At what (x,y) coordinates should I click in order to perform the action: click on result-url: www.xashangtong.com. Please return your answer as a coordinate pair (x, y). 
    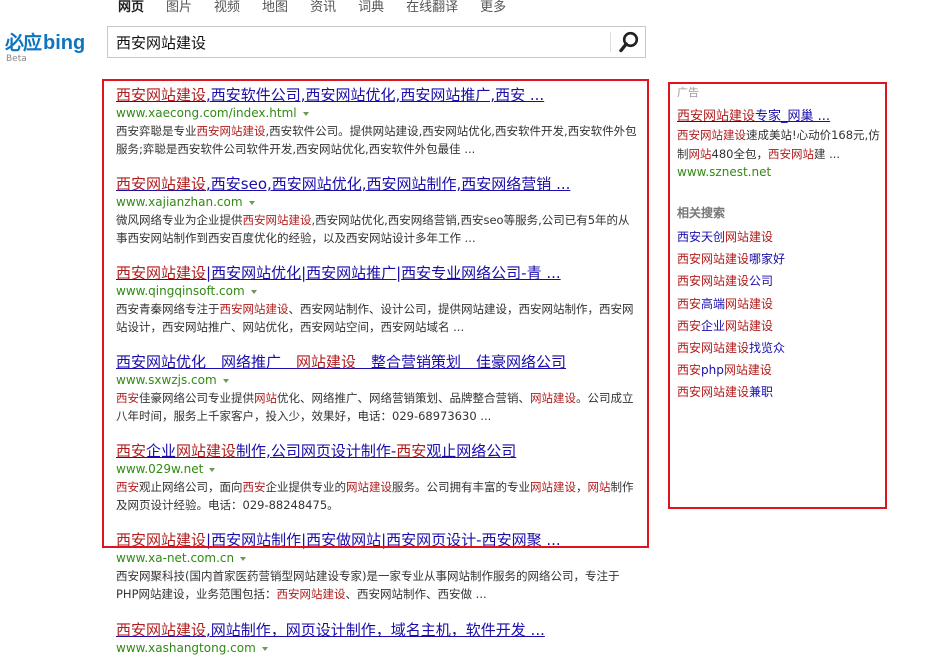
    Looking at the image, I should click on (381, 648).